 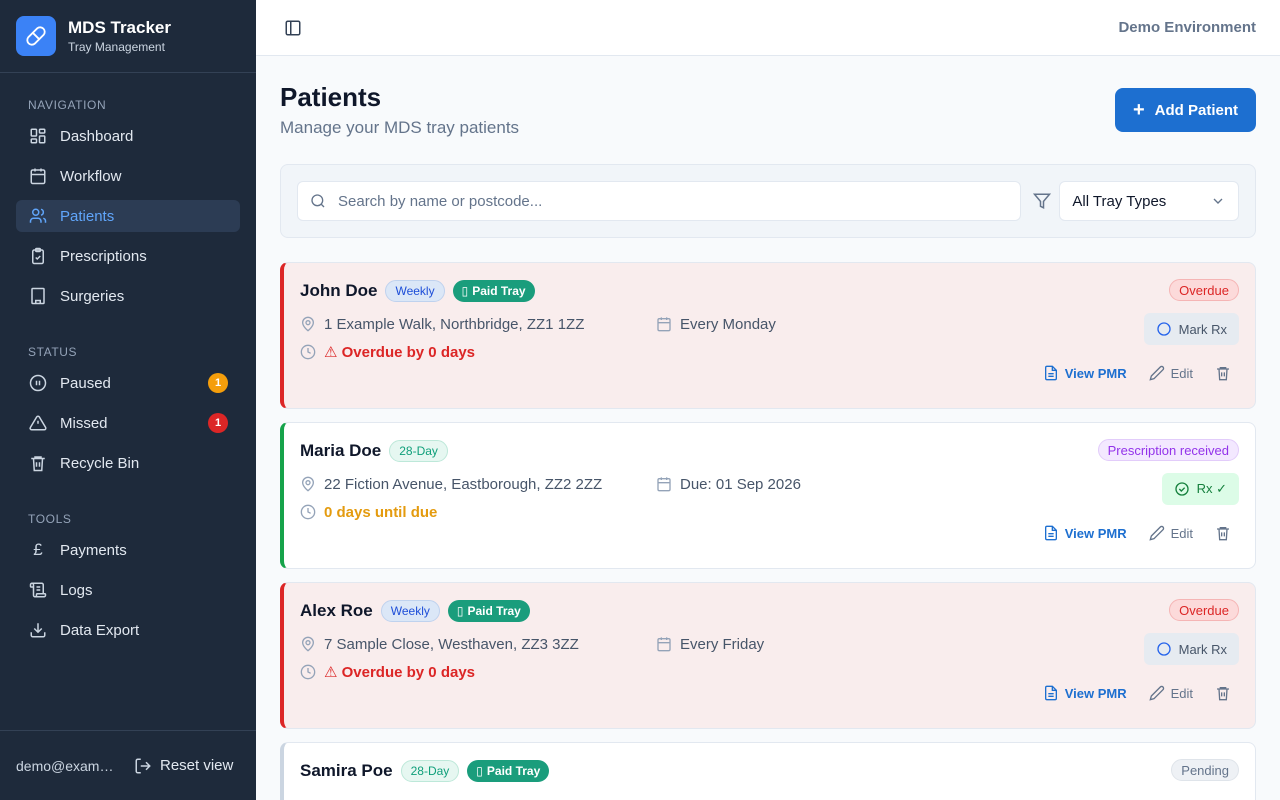 I want to click on sidebar-item-patients: Patients, so click(x=128, y=216).